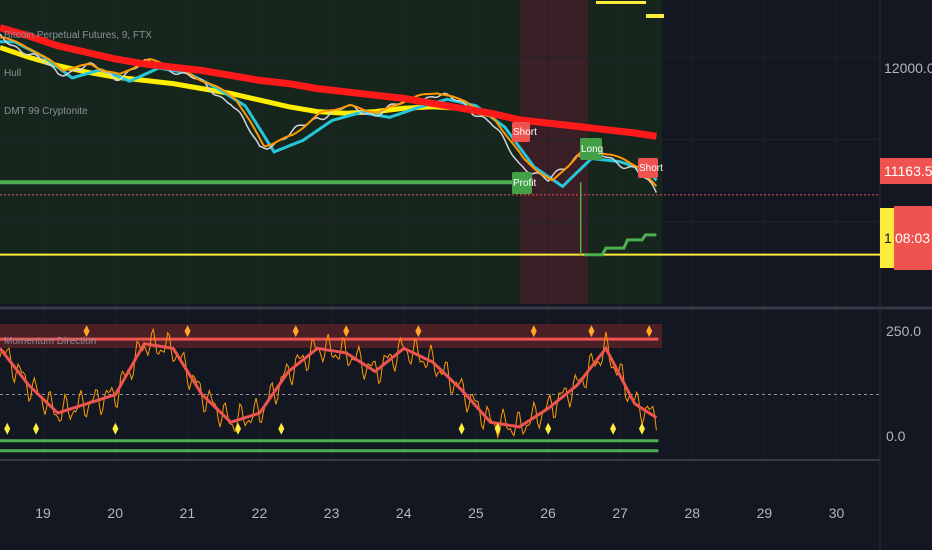 The image size is (932, 550). What do you see at coordinates (651, 168) in the screenshot?
I see `short-tag-b-label: Short` at bounding box center [651, 168].